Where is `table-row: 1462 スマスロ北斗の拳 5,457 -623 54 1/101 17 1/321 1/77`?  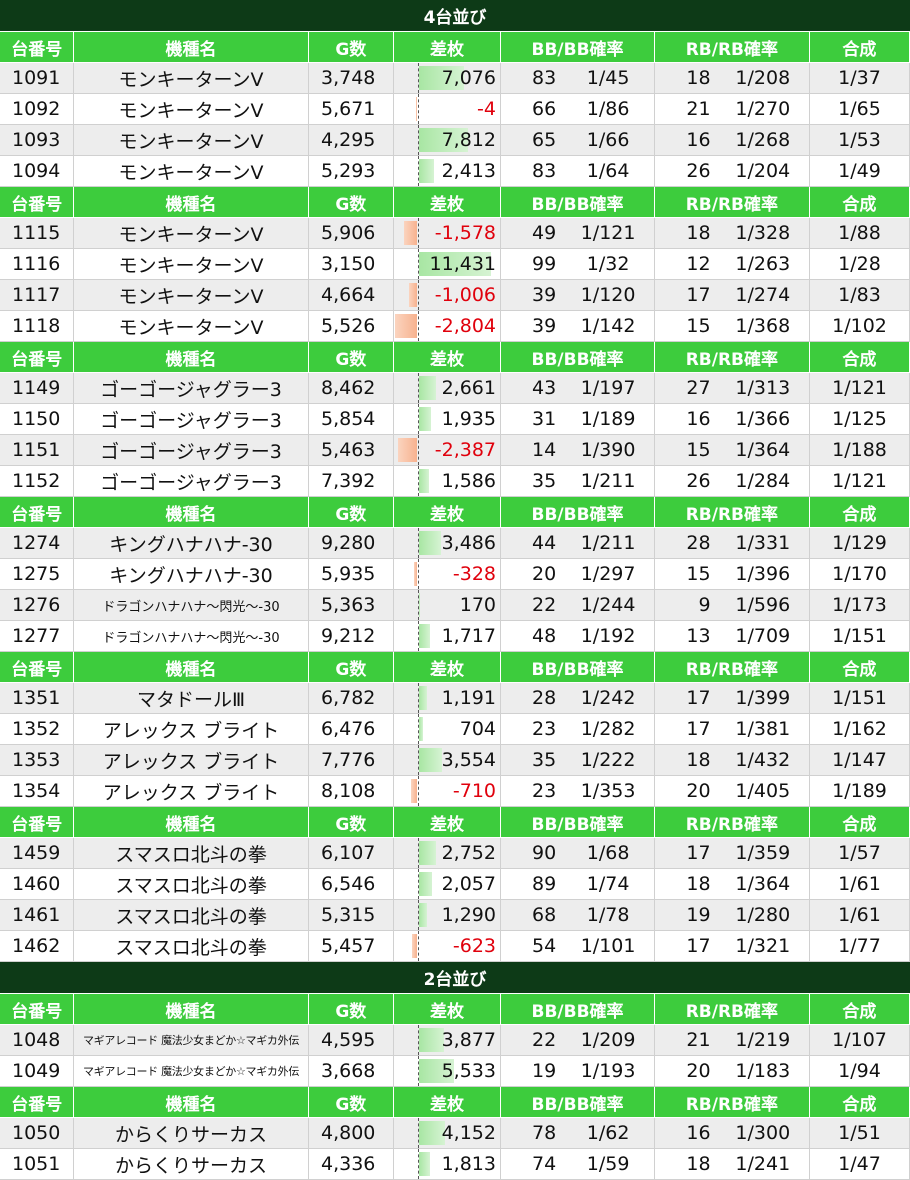 table-row: 1462 スマスロ北斗の拳 5,457 -623 54 1/101 17 1/321 1/77 is located at coordinates (455, 946).